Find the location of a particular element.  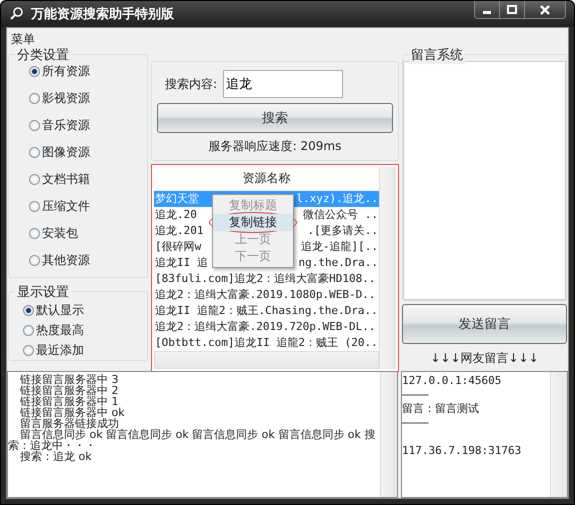

log-line: 链接留言服务器中 1 is located at coordinates (68, 401).